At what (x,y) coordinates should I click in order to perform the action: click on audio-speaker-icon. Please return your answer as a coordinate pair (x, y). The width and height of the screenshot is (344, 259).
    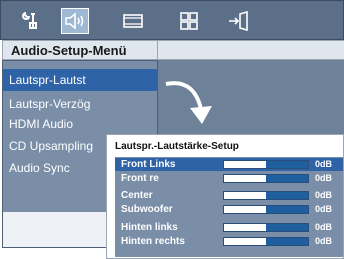
    Looking at the image, I should click on (74, 21).